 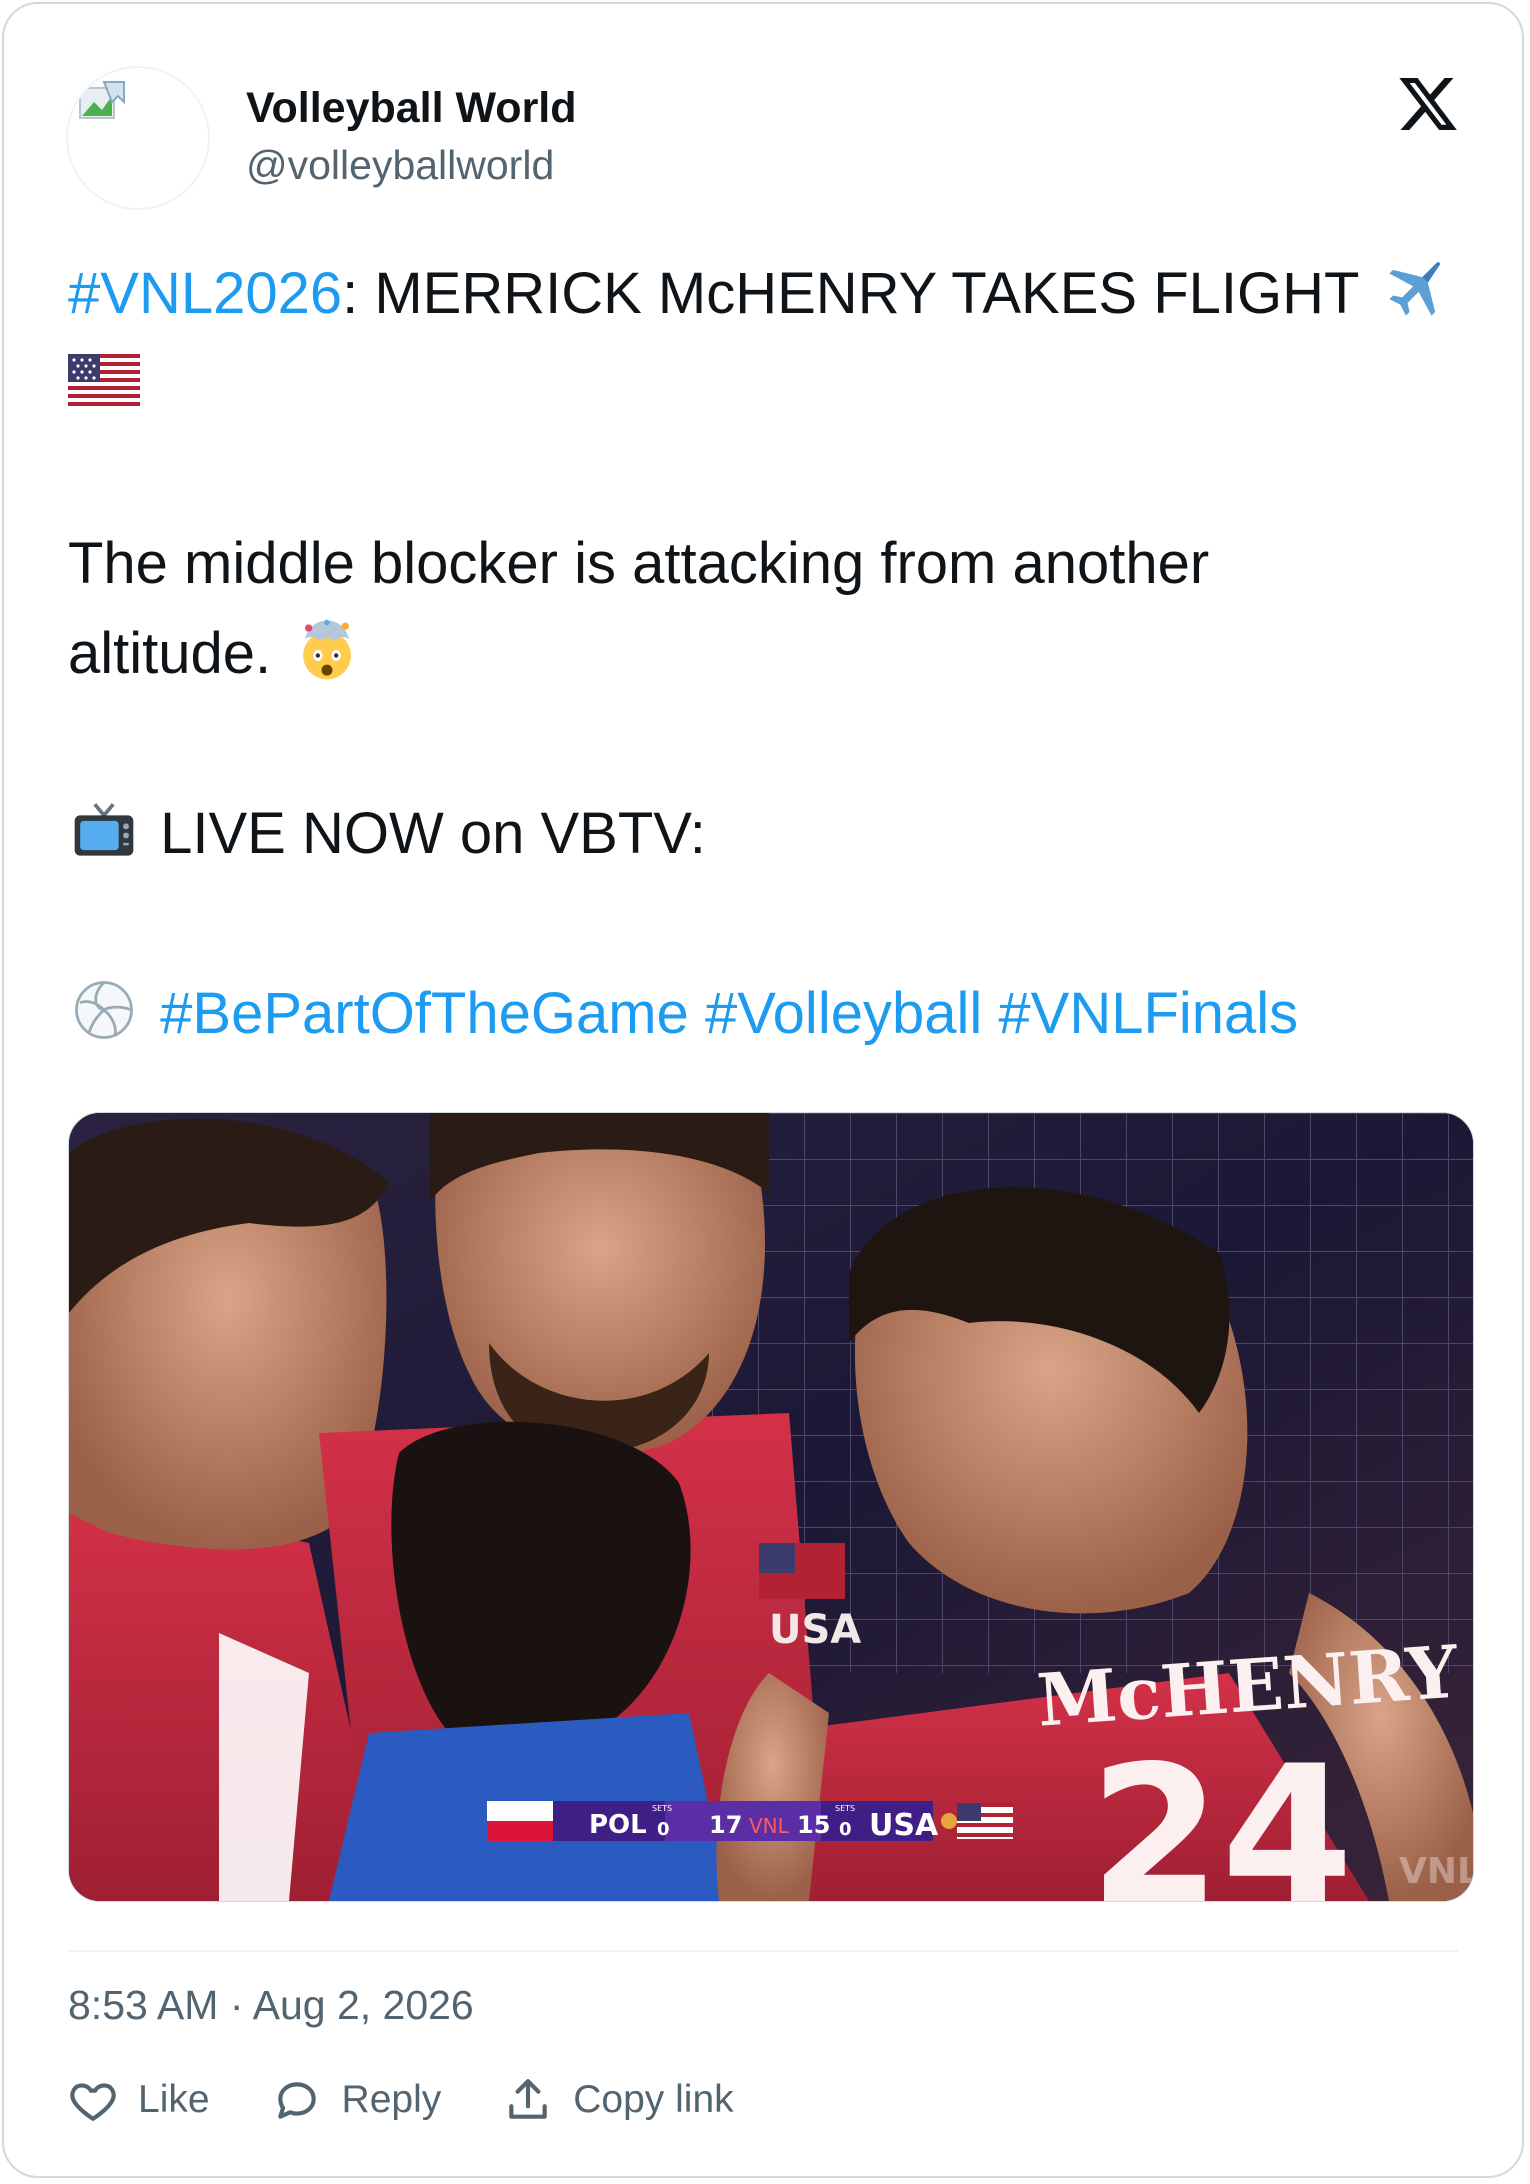 What do you see at coordinates (653, 2099) in the screenshot?
I see `copy-link-label: Copy link` at bounding box center [653, 2099].